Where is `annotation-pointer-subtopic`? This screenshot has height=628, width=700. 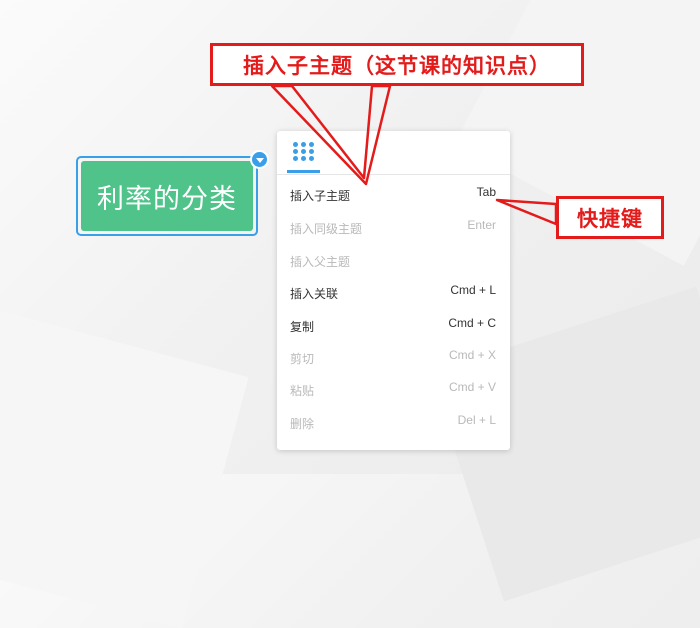 annotation-pointer-subtopic is located at coordinates (331, 135).